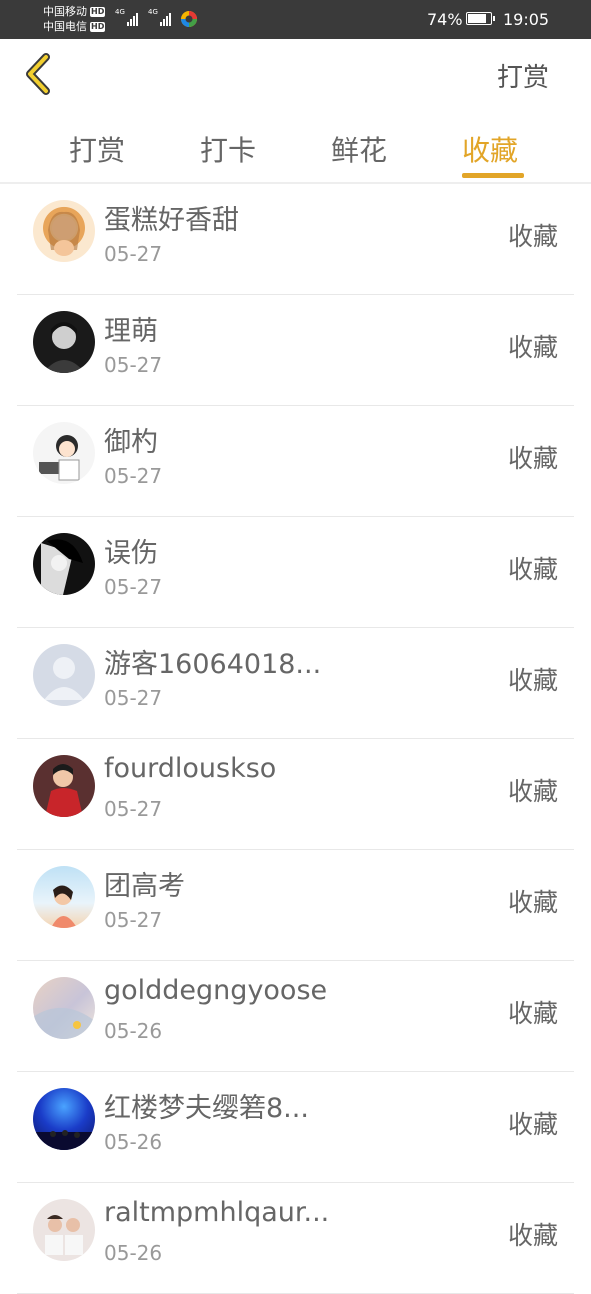 This screenshot has height=1294, width=591. What do you see at coordinates (295, 461) in the screenshot?
I see `list-item: 御杓 05-27 收藏` at bounding box center [295, 461].